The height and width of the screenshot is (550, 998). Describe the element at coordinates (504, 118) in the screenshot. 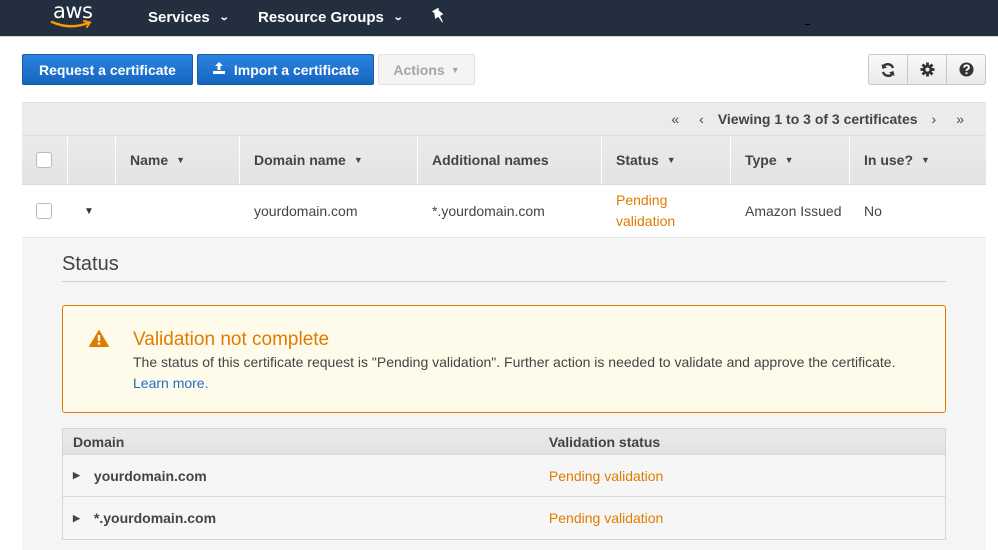

I see `pagination: « ‹ Viewing 1 to 3 of 3 certificates › »` at that location.